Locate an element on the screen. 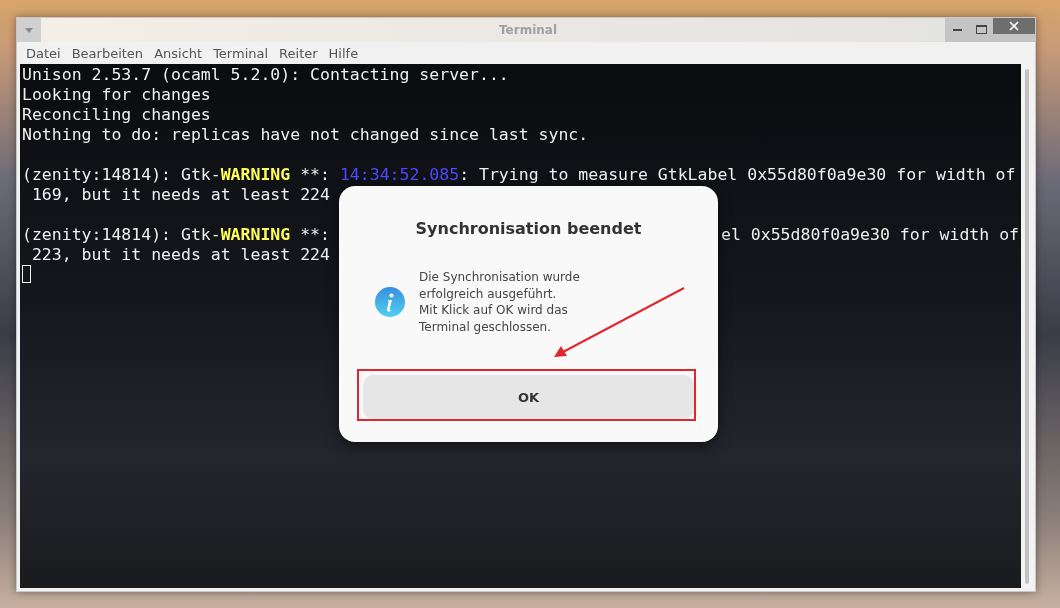  window-title: Terminal is located at coordinates (528, 30).